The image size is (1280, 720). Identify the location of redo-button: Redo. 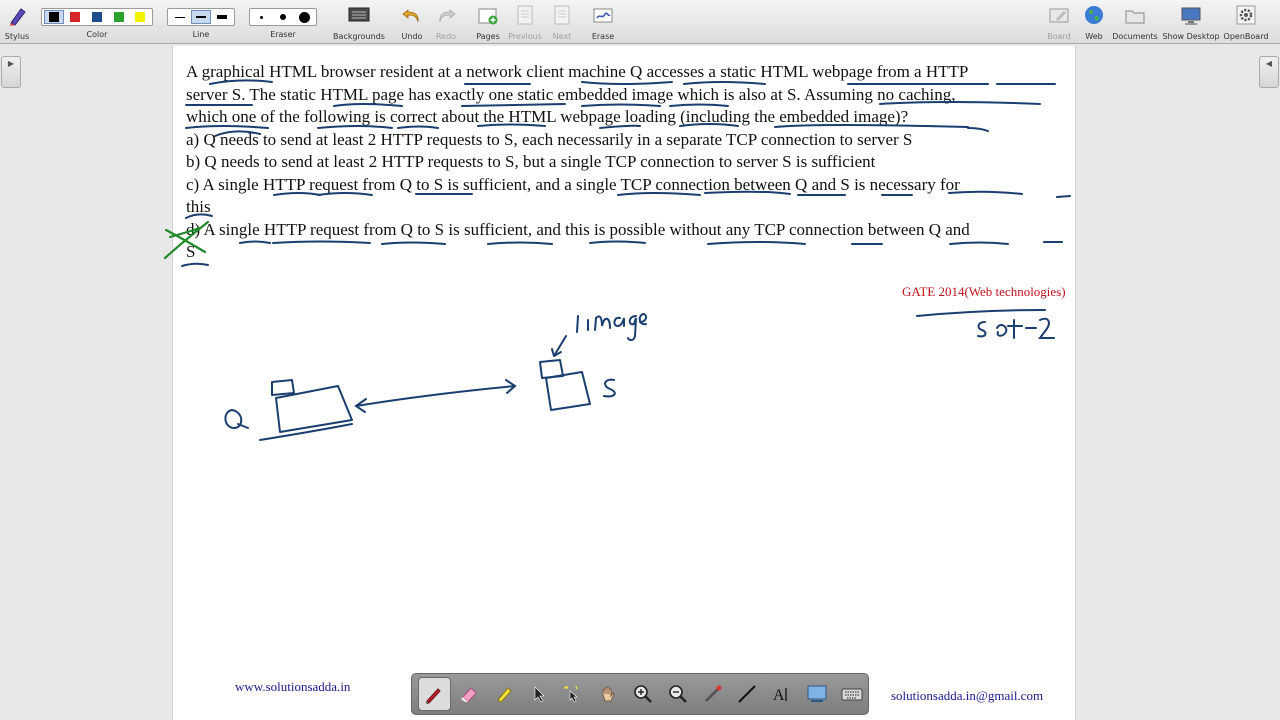
(446, 22).